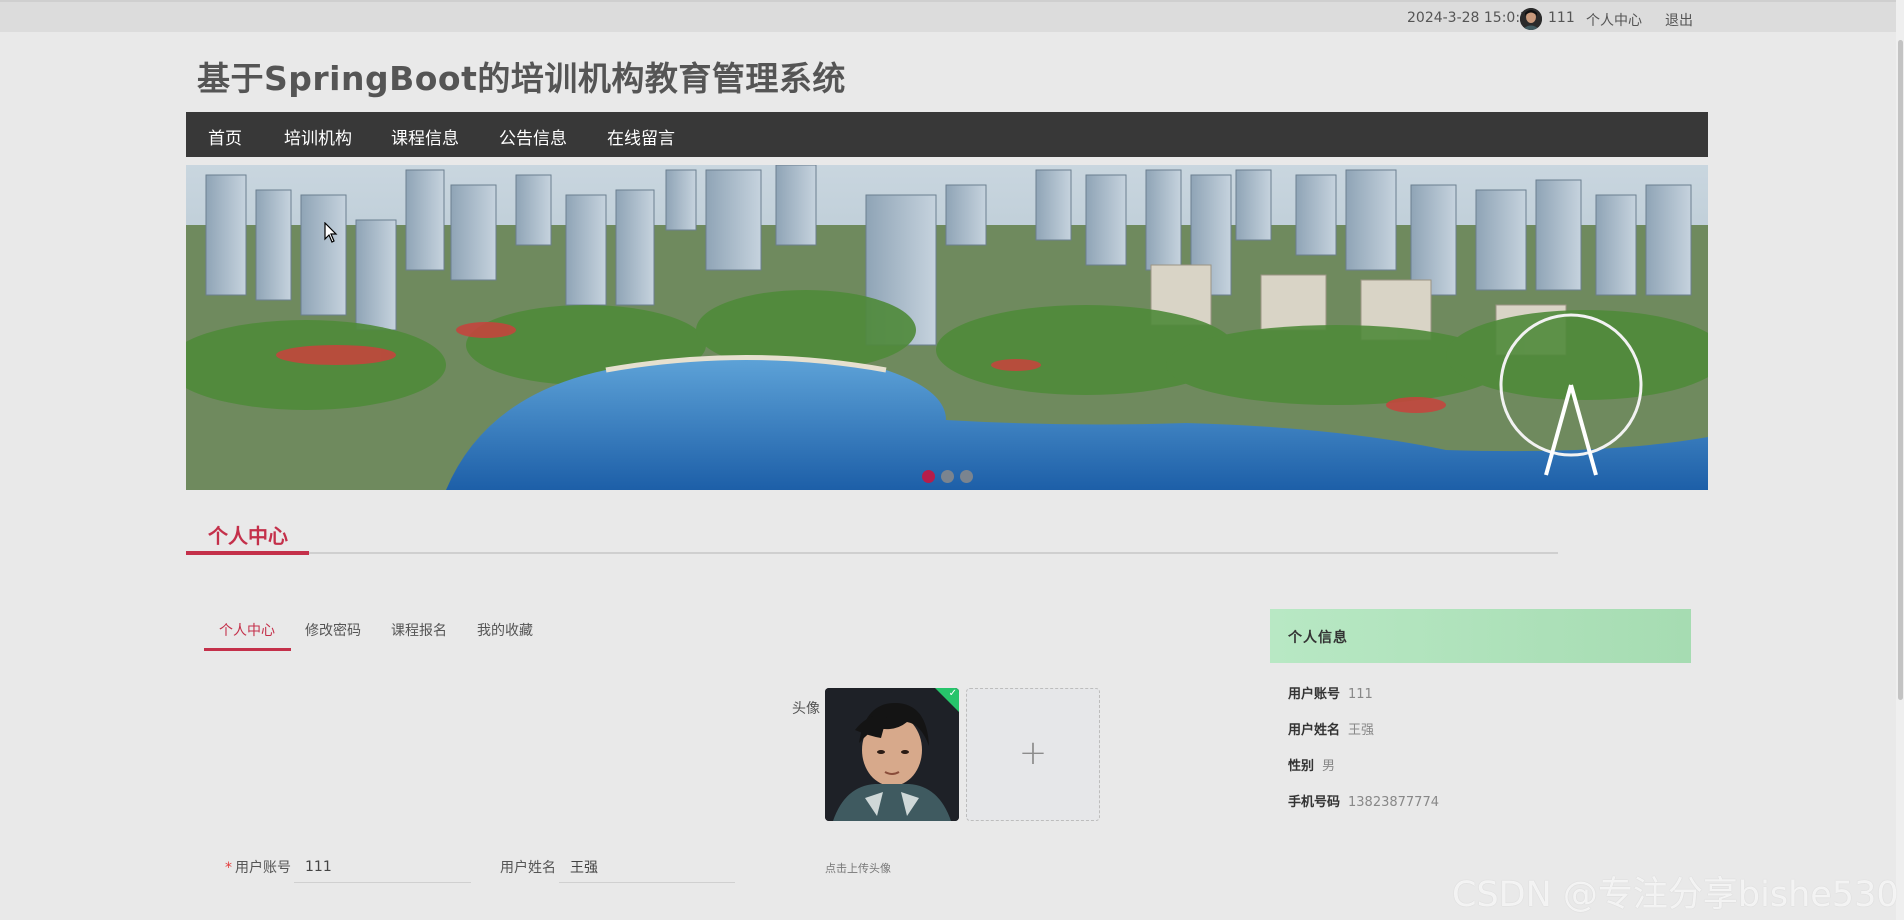 The width and height of the screenshot is (1904, 920). I want to click on info-row-account: 用户账号 111, so click(1330, 694).